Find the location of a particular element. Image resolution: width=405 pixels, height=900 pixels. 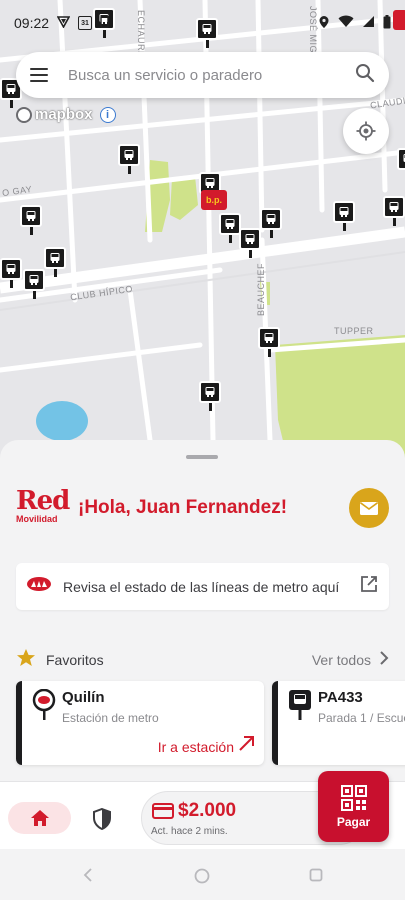

see-all-link: Ver todos is located at coordinates (341, 660).